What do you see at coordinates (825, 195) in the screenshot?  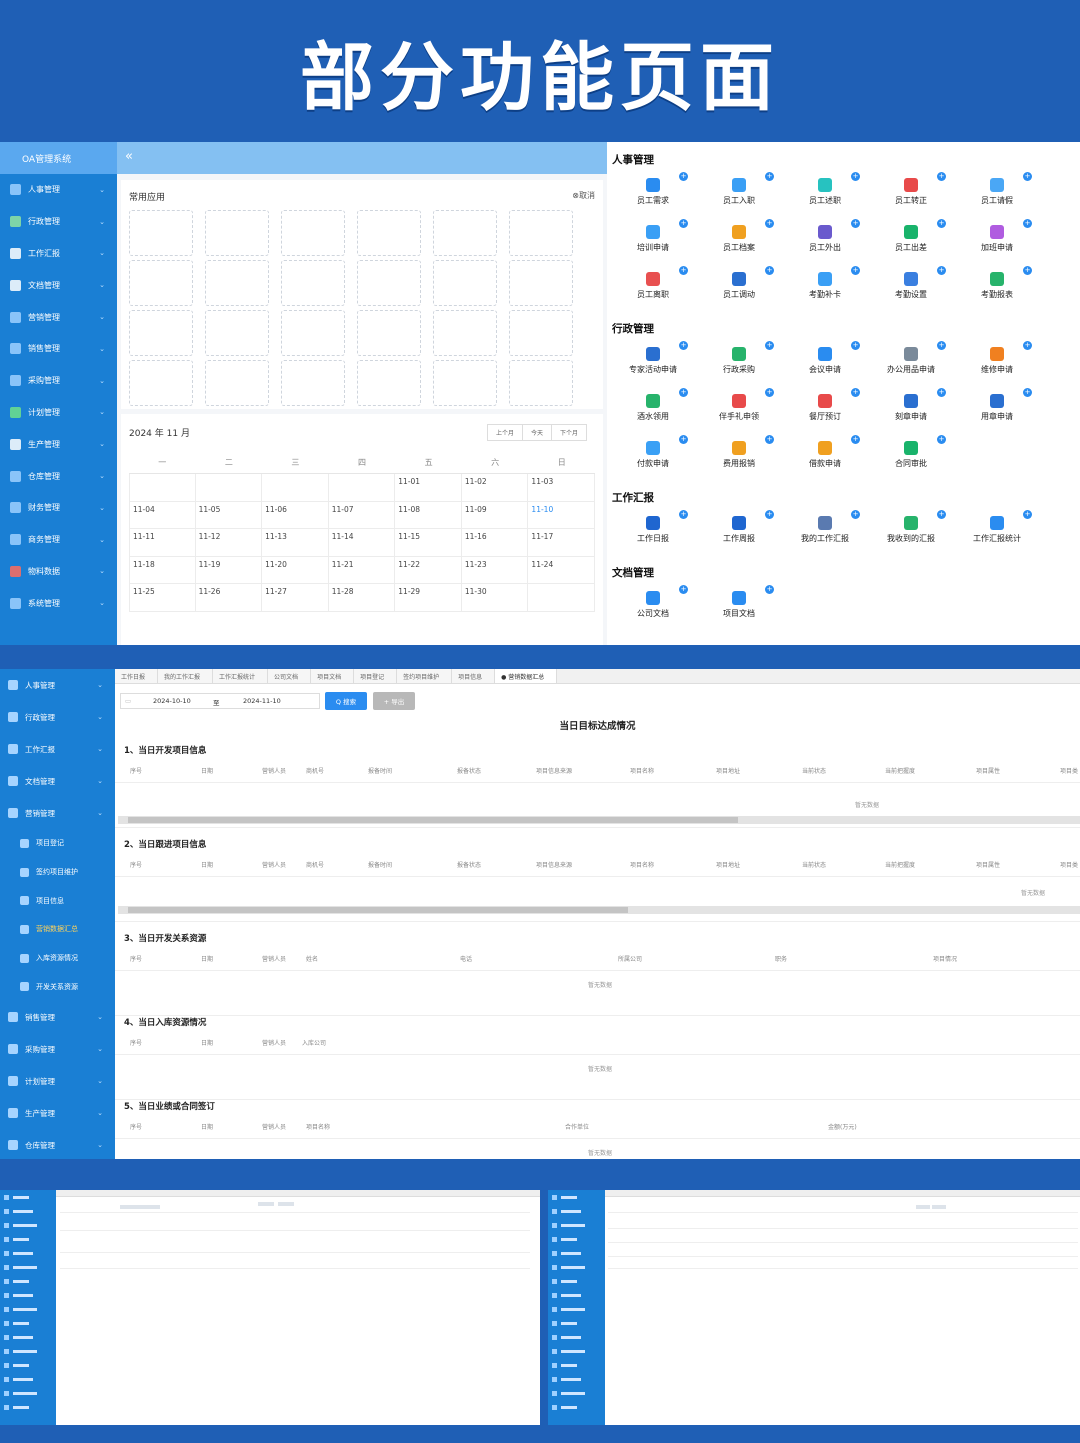 I see `app-tile: 员工述职 +` at bounding box center [825, 195].